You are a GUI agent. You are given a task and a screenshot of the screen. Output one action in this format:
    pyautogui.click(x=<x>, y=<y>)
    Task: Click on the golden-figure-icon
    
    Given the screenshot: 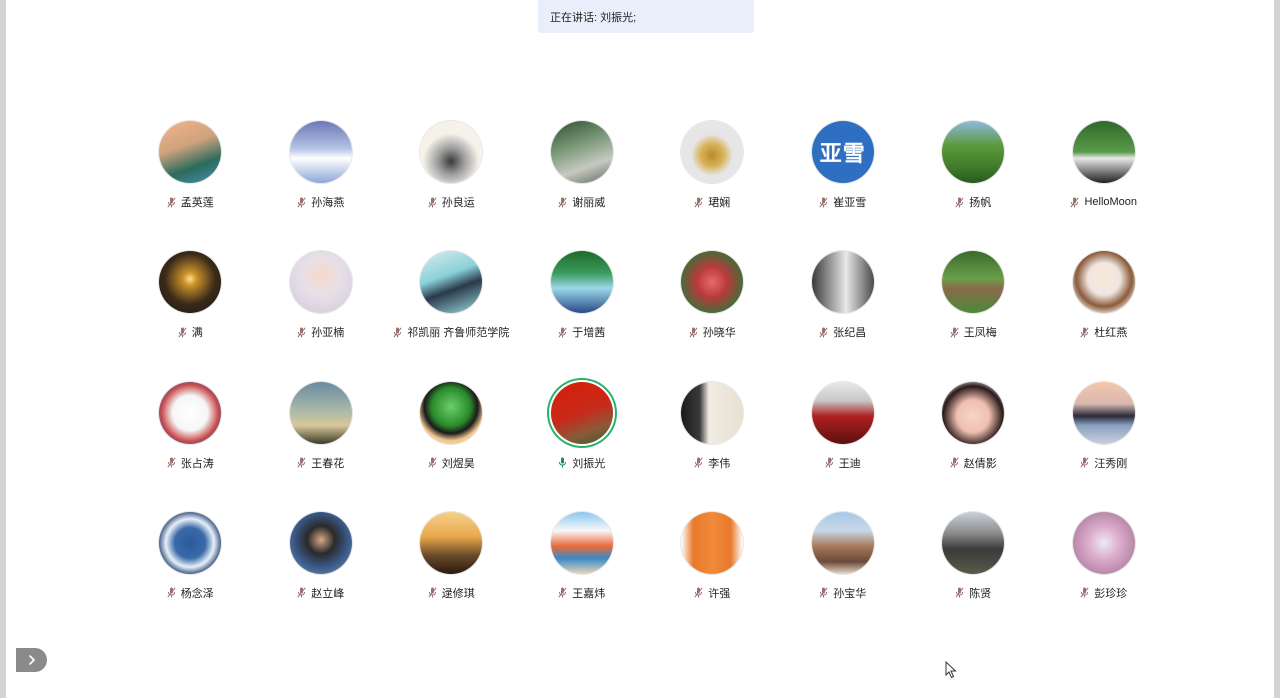 What is the action you would take?
    pyautogui.click(x=712, y=152)
    